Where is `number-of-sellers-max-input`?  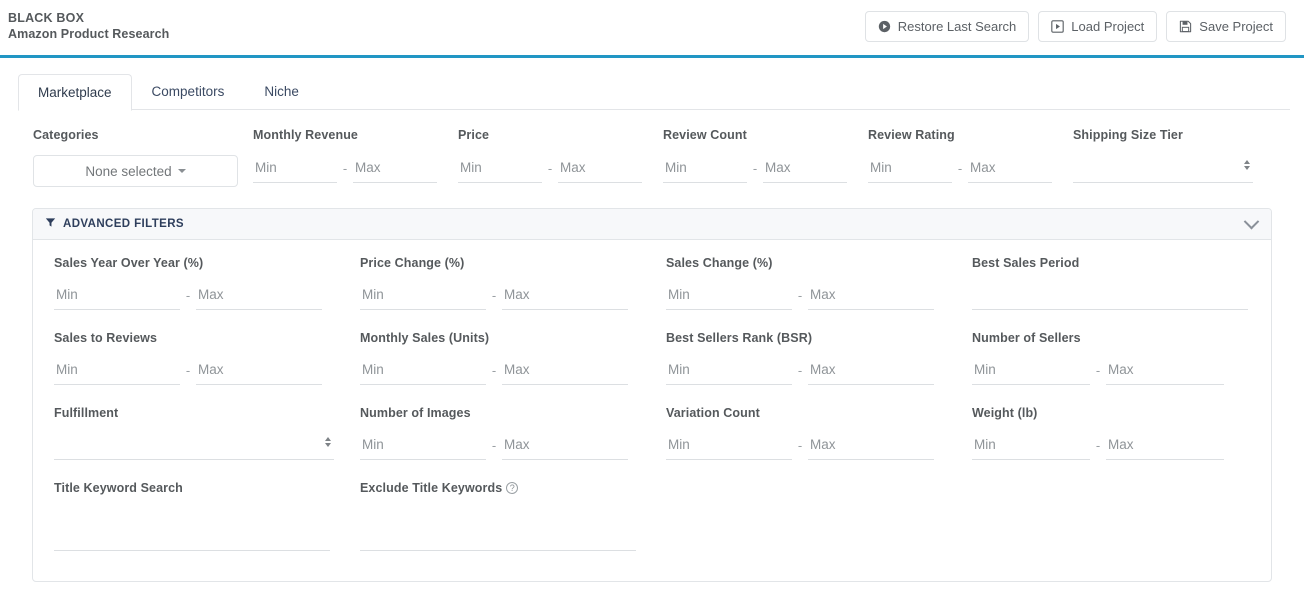 number-of-sellers-max-input is located at coordinates (1165, 371).